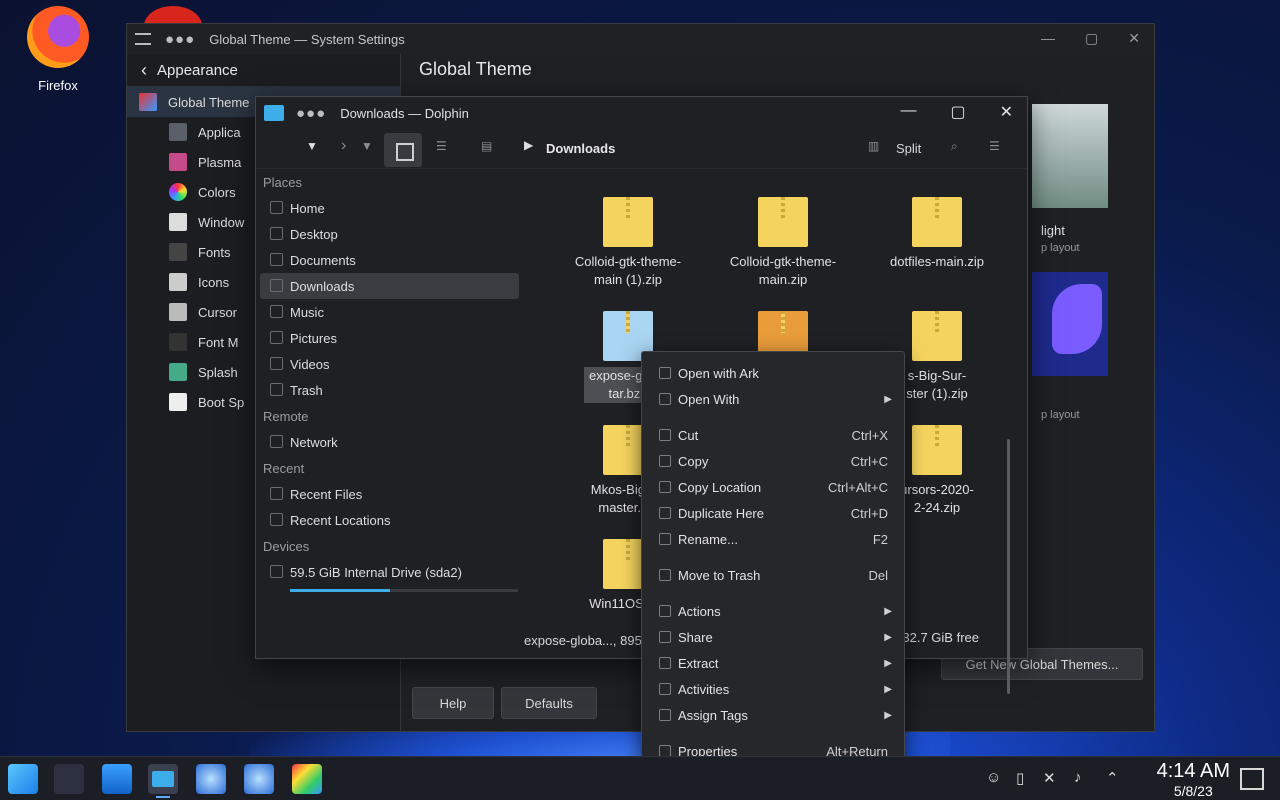 This screenshot has height=800, width=1280. Describe the element at coordinates (641, 149) in the screenshot. I see `dolphin-toolbar: ▼ › ▼ ☰ ▤ ▶ Downloads ▥ Split ⌕ ☰` at that location.